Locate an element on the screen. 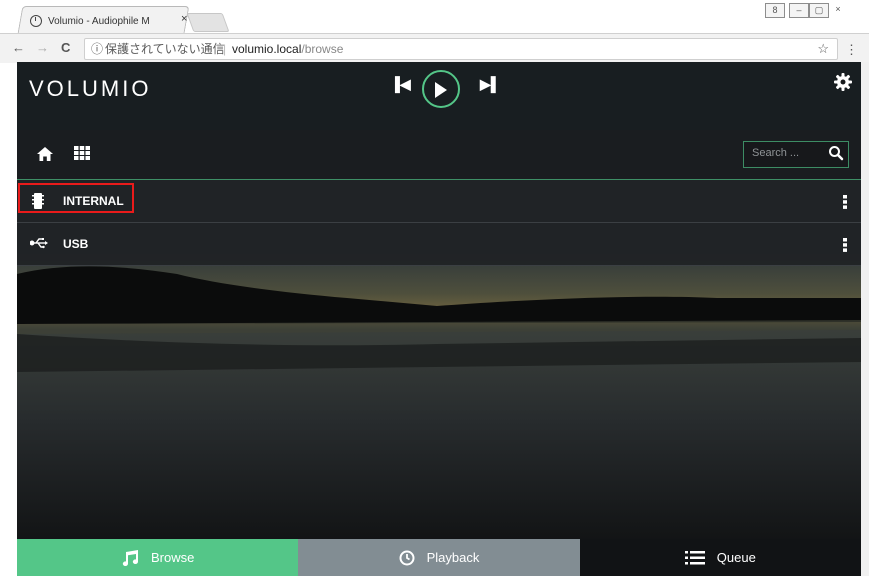 Image resolution: width=869 pixels, height=576 pixels. forward-button: → is located at coordinates (42, 47).